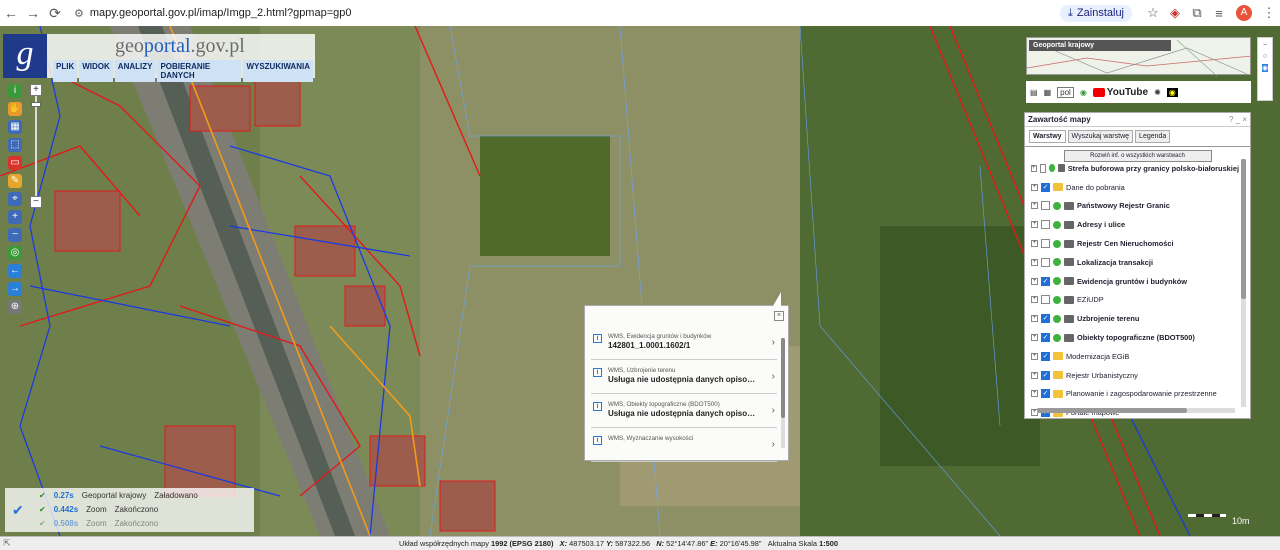 The height and width of the screenshot is (550, 1280). I want to click on zoom-slider: + −, so click(36, 148).